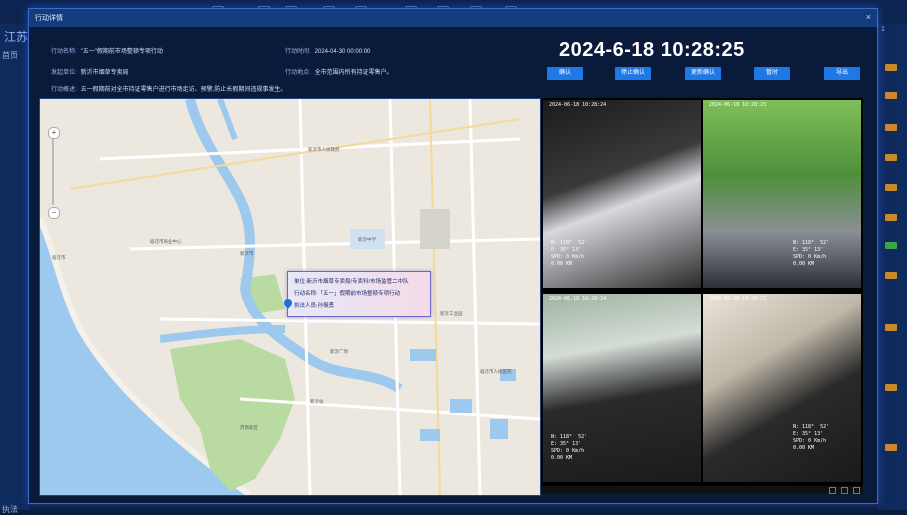 The height and width of the screenshot is (515, 907). I want to click on map-poi: 新沂市人民政府, so click(324, 149).